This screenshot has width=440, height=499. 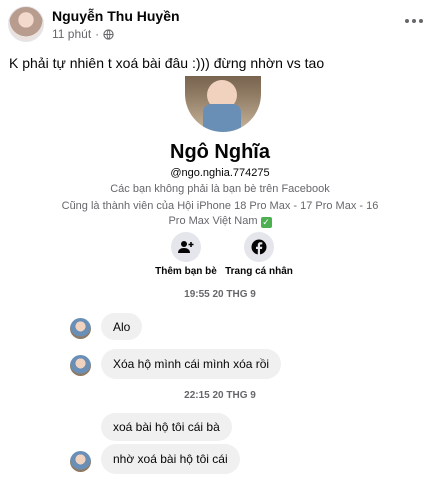 I want to click on more-options-button, so click(x=414, y=21).